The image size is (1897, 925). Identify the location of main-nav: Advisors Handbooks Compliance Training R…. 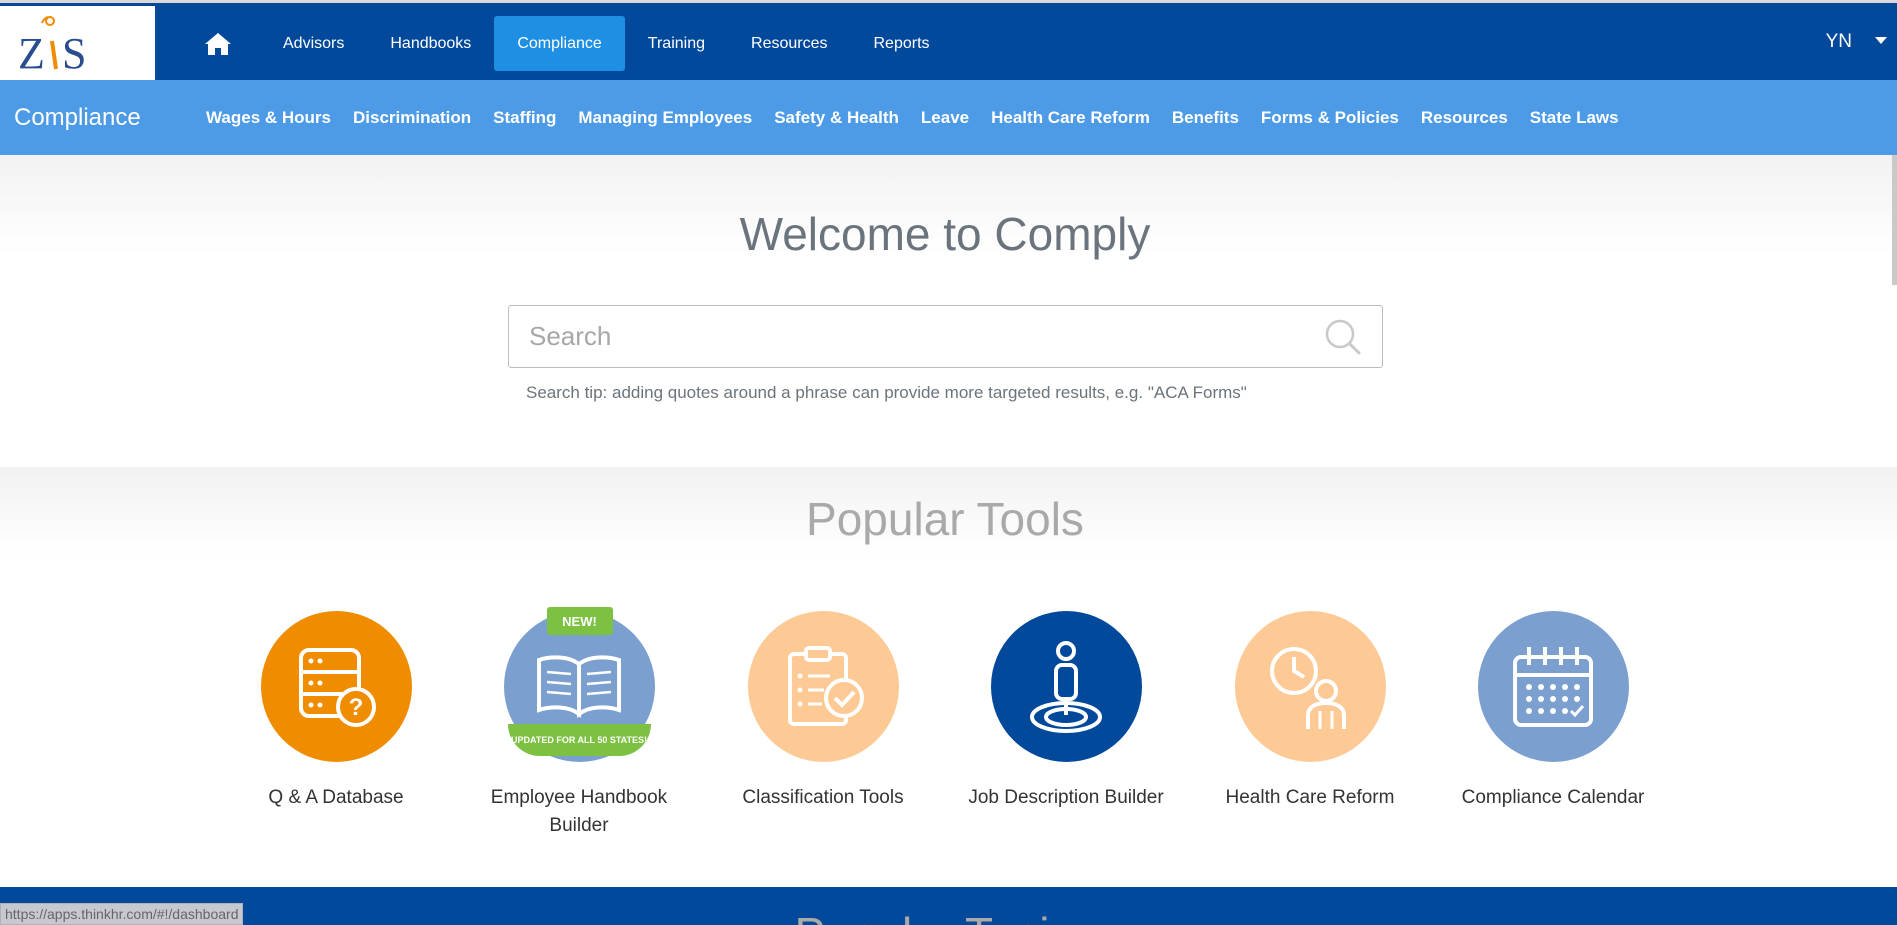
(569, 43).